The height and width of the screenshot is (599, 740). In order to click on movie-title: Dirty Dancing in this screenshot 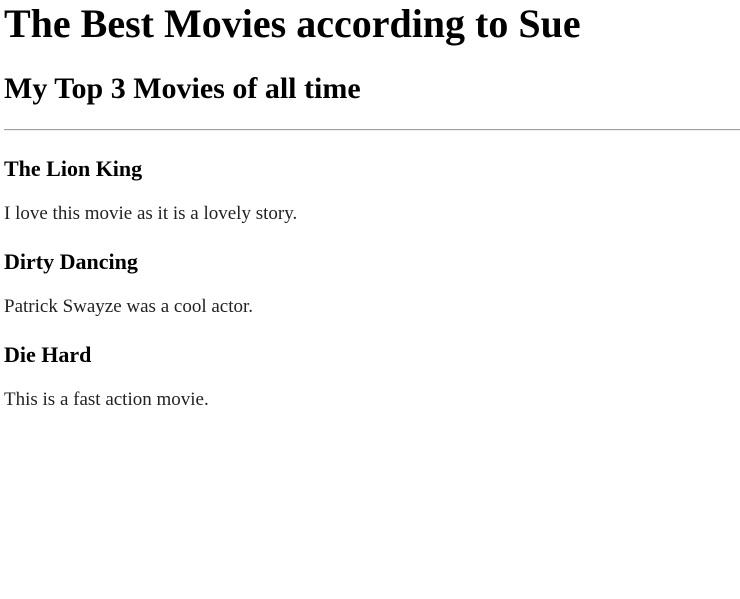, I will do `click(71, 261)`.